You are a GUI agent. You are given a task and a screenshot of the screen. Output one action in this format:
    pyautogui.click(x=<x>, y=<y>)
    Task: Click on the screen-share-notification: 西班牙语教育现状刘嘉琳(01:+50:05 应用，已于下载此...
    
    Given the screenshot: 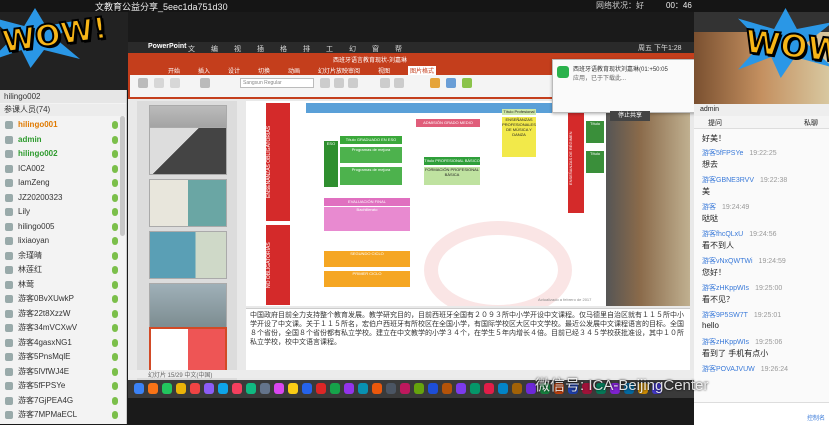 What is the action you would take?
    pyautogui.click(x=624, y=86)
    